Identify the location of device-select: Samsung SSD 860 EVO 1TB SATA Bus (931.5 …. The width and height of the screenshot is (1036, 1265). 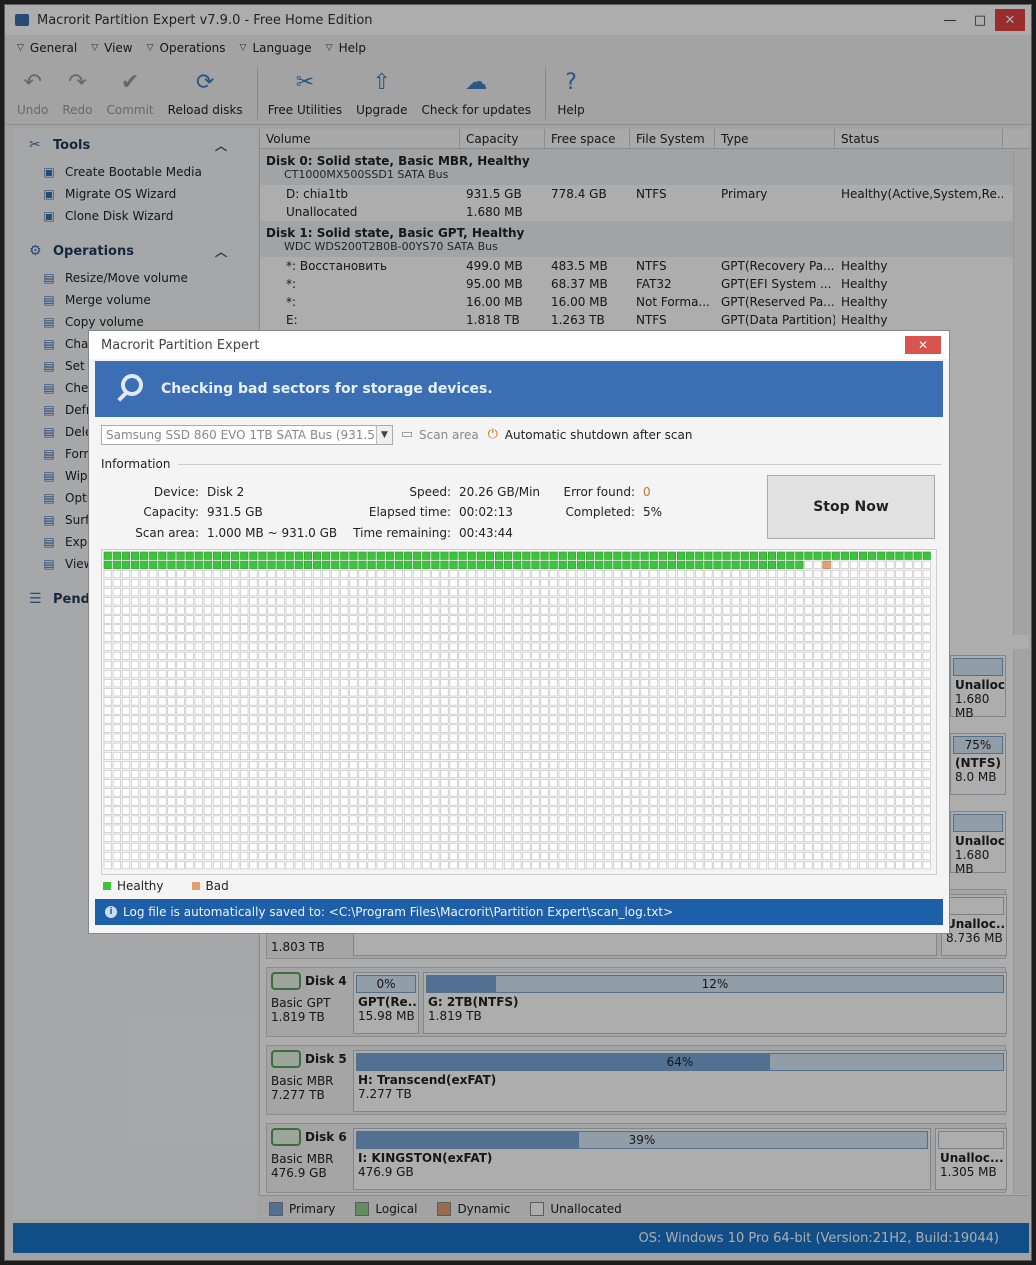
(247, 435).